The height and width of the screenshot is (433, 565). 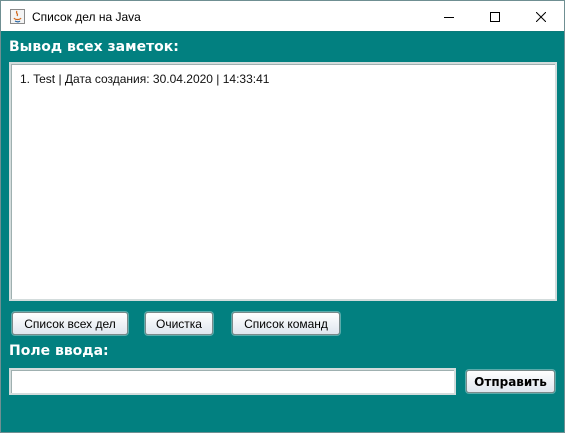 What do you see at coordinates (94, 47) in the screenshot?
I see `output-label: Вывод всех заметок:` at bounding box center [94, 47].